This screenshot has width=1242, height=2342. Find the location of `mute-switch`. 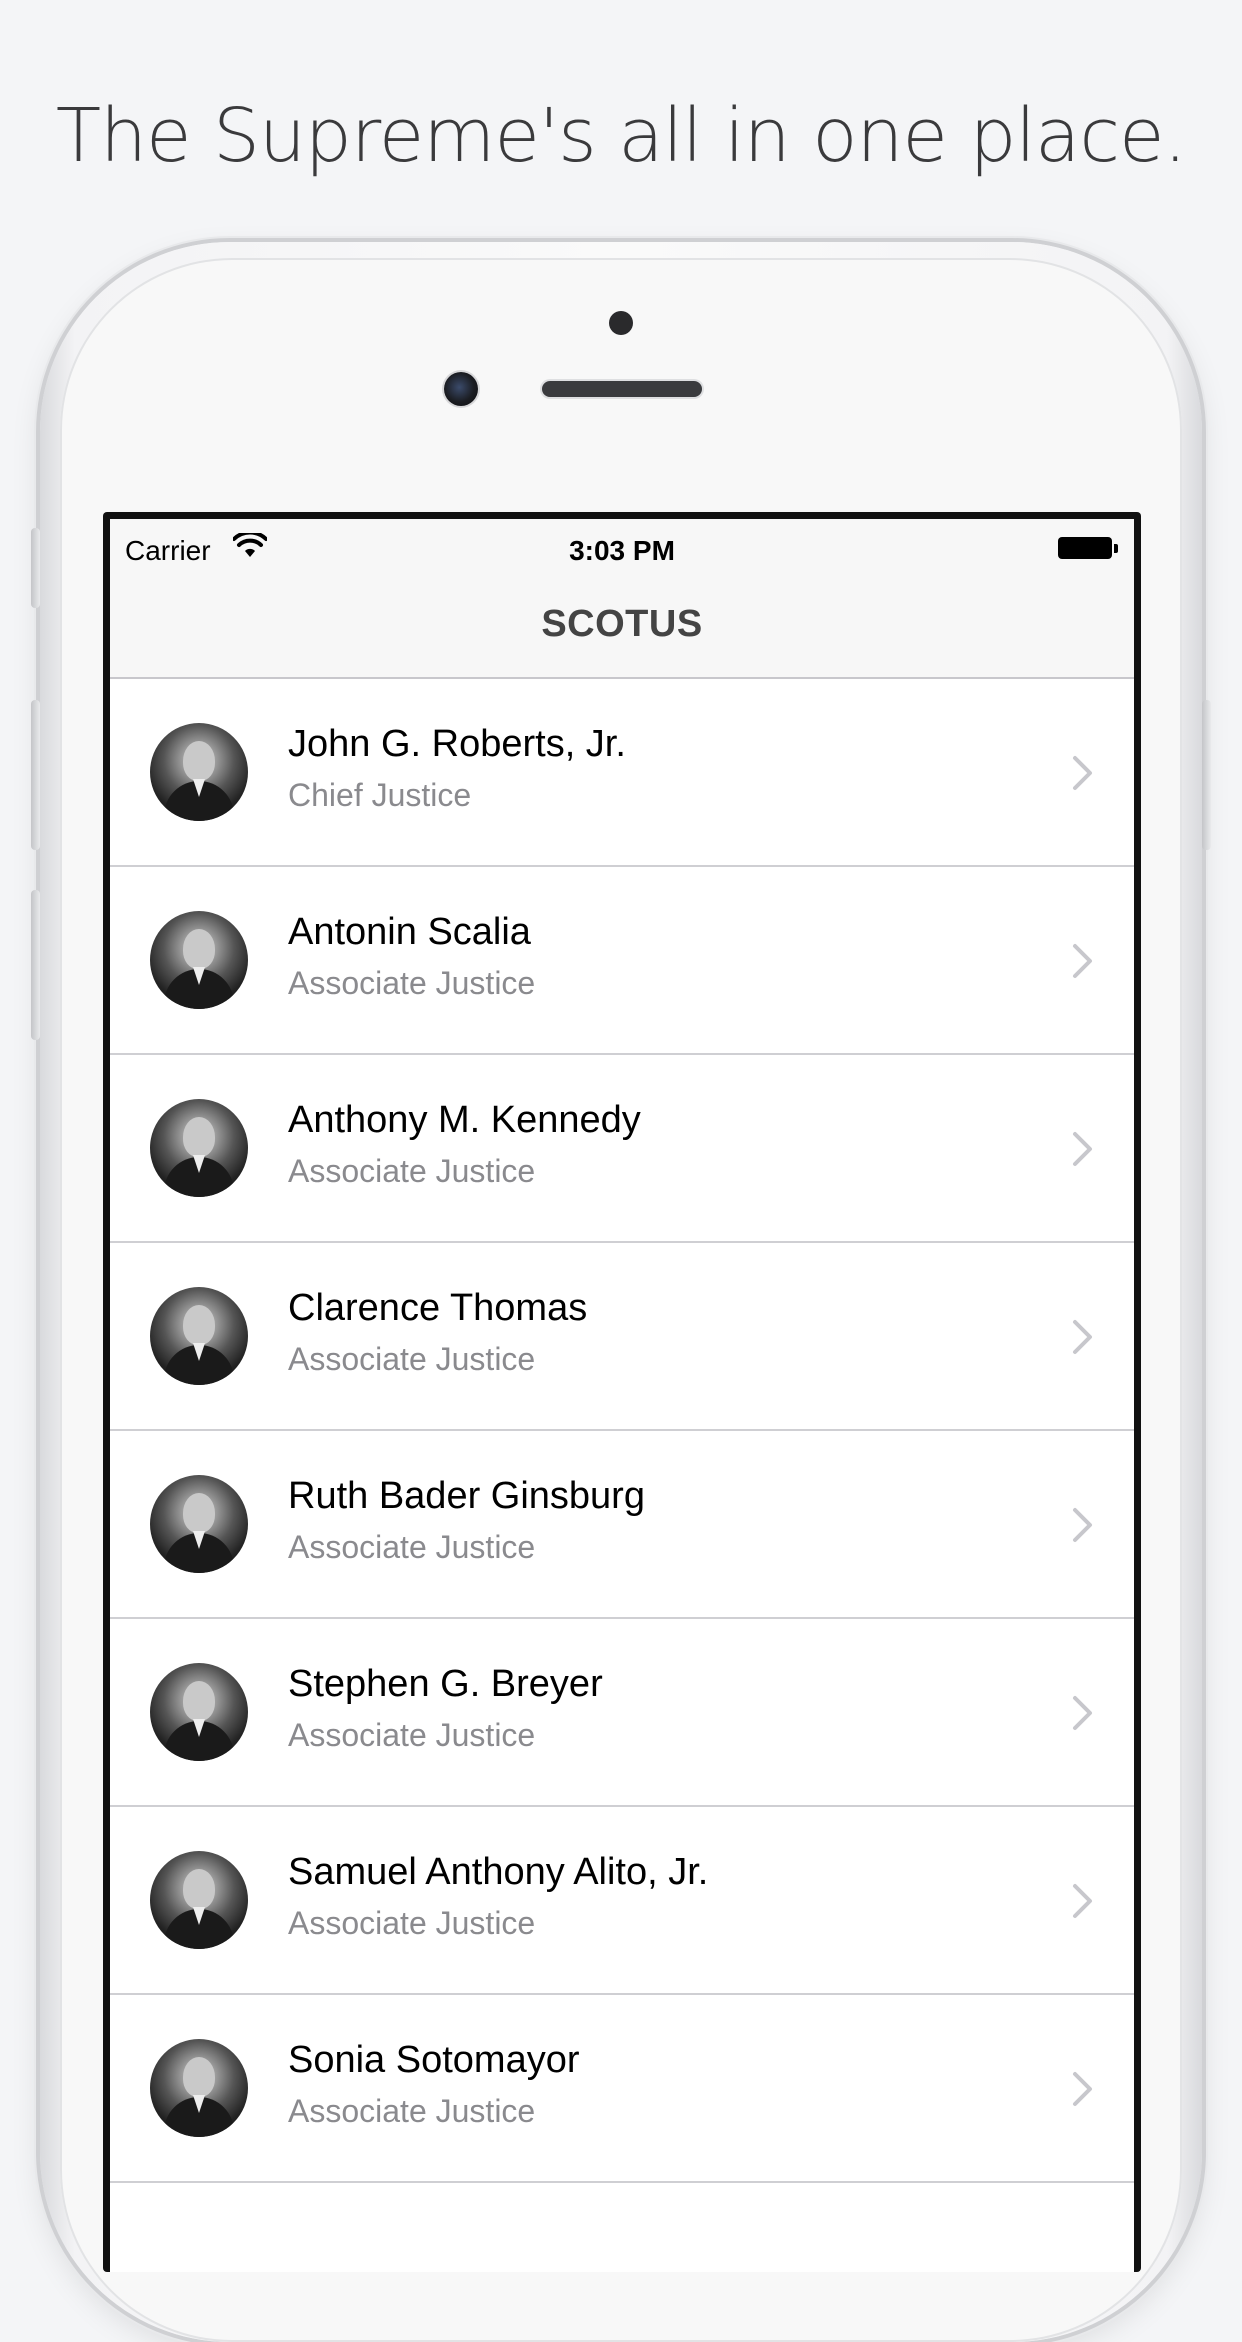

mute-switch is located at coordinates (35, 568).